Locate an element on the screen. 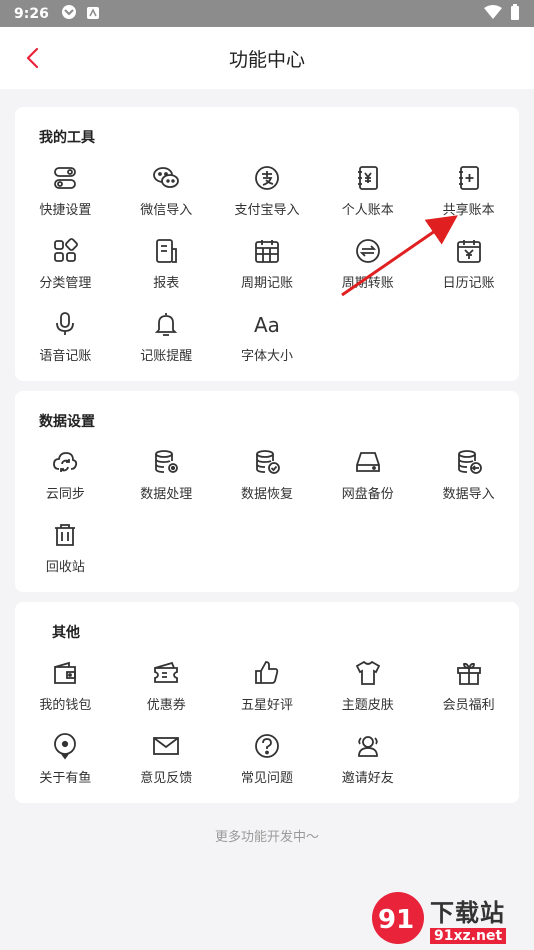 This screenshot has height=950, width=534. status-bar: 9:26 is located at coordinates (267, 13).